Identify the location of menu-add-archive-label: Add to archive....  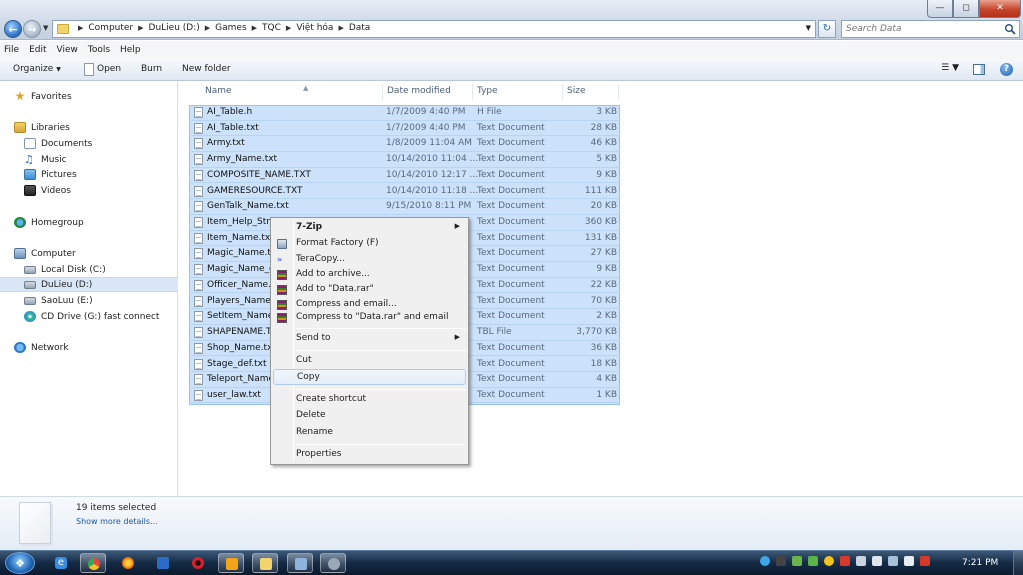
(333, 274).